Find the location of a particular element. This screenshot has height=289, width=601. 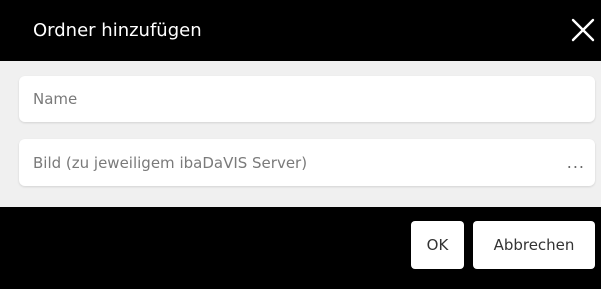

ok-button: OK is located at coordinates (437, 245).